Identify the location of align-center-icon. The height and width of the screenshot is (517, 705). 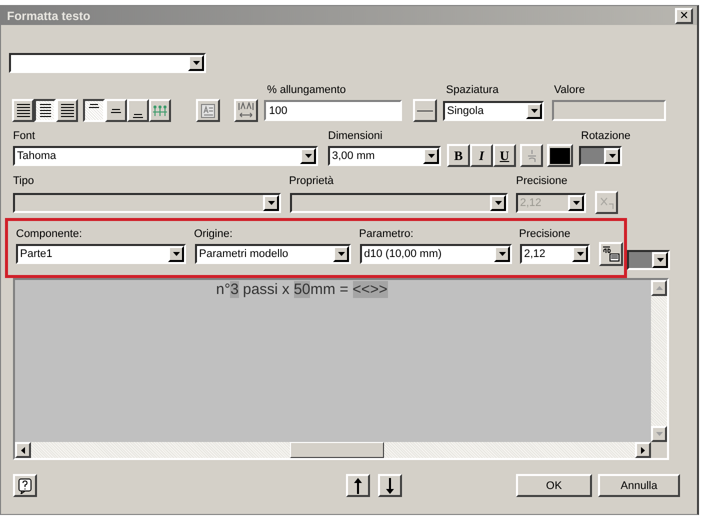
(45, 110).